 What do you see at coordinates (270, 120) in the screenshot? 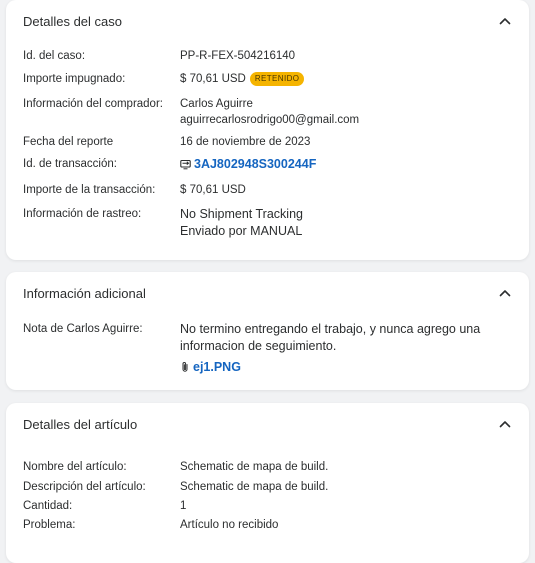
I see `buyer-email: aguirrecarlosrodrigo00@gmail.com` at bounding box center [270, 120].